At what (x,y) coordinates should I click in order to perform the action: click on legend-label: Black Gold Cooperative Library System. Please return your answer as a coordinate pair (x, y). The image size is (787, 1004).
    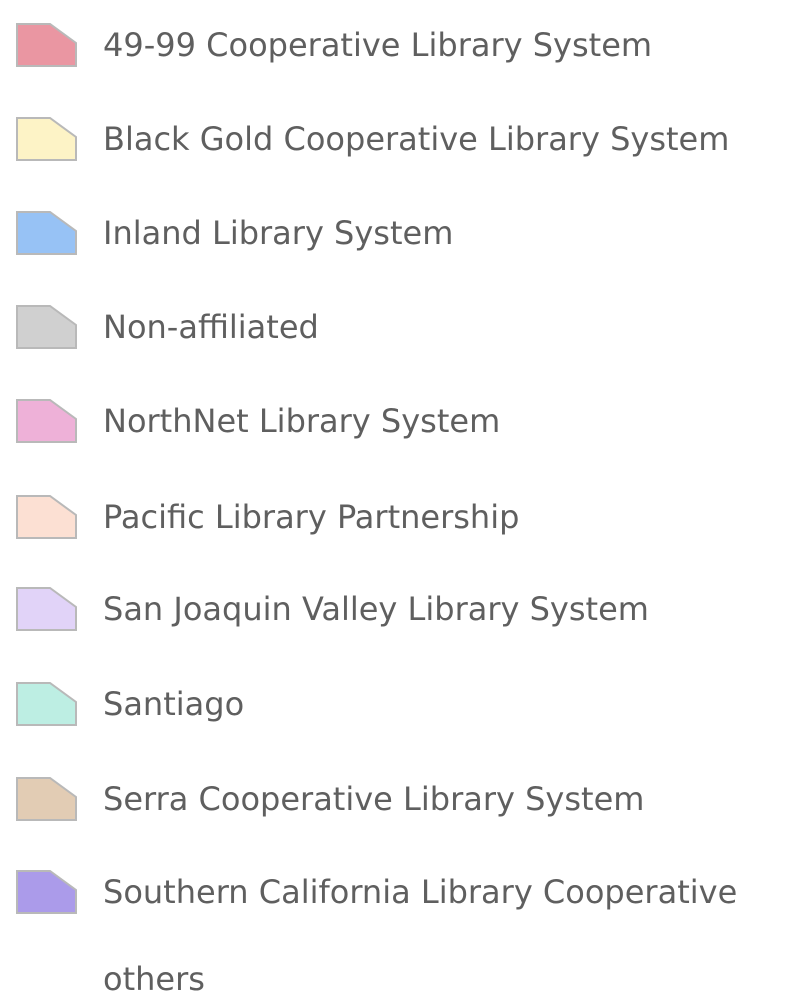
    Looking at the image, I should click on (416, 139).